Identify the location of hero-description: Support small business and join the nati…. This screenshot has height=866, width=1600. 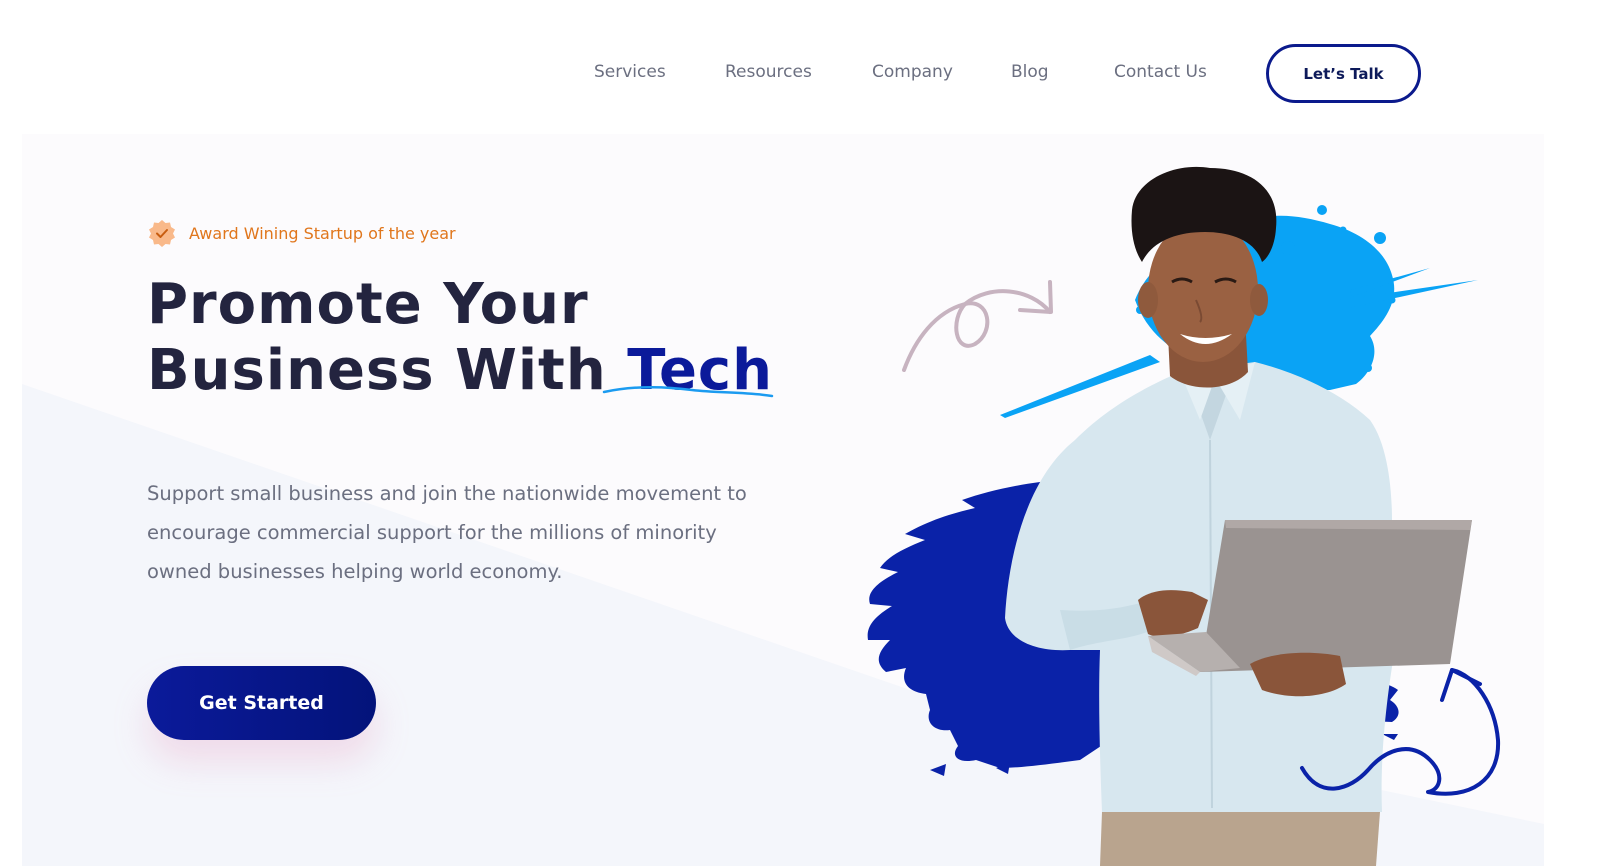
(447, 532).